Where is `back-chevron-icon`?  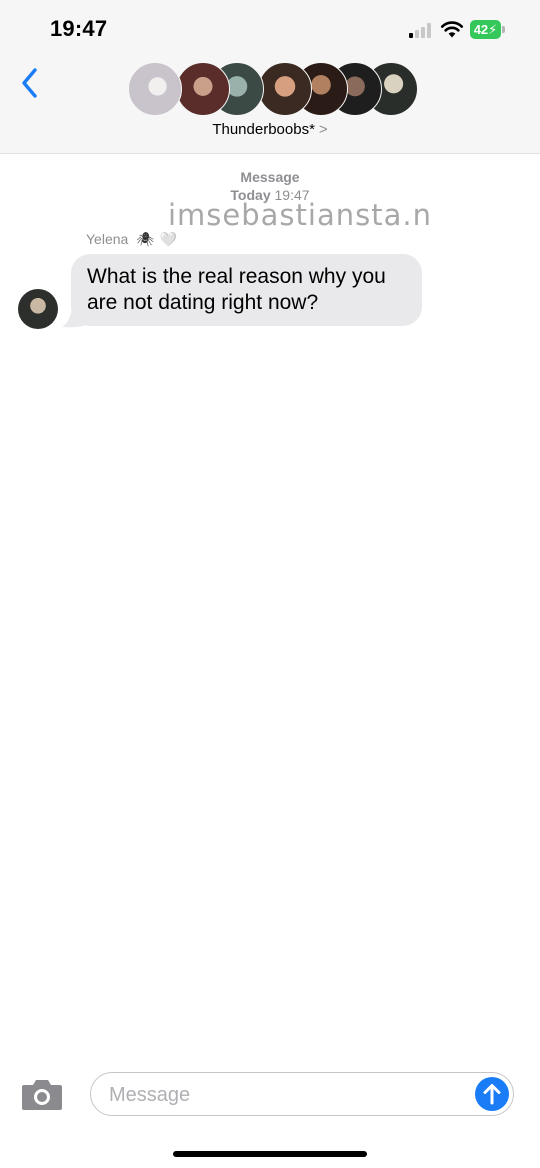
back-chevron-icon is located at coordinates (30, 83).